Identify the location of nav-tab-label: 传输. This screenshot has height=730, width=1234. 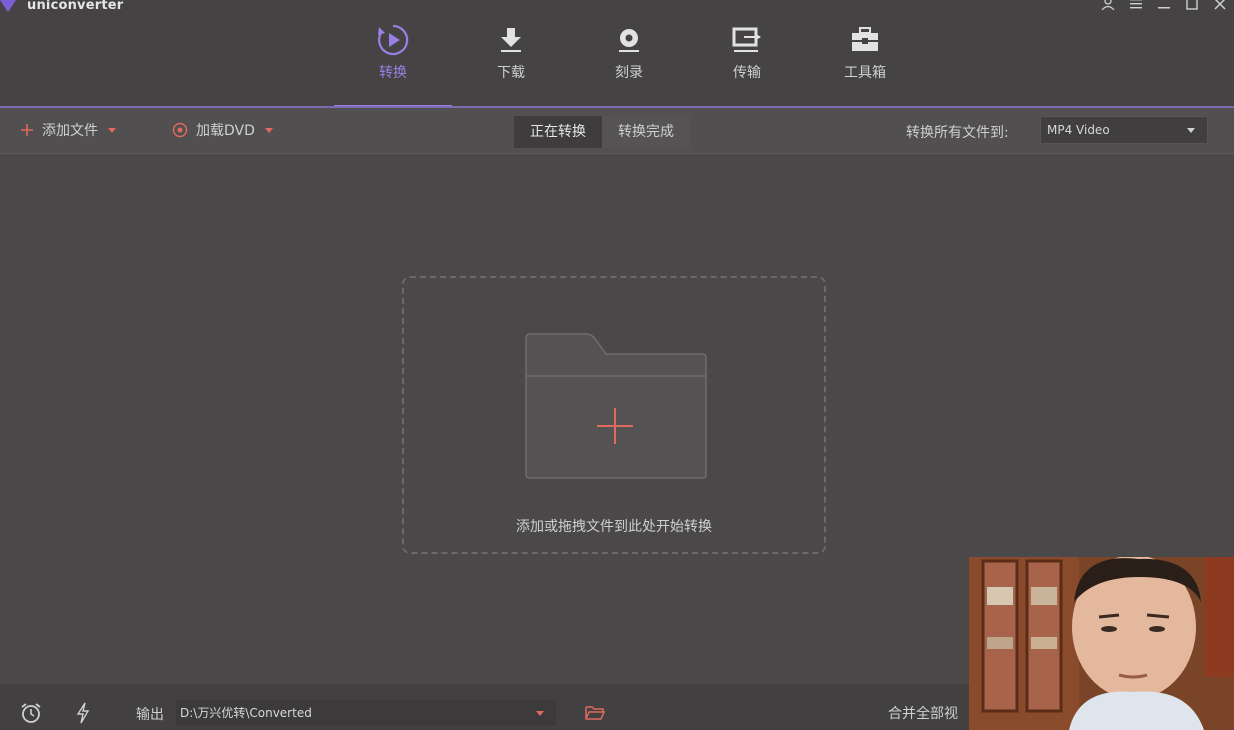
(747, 73).